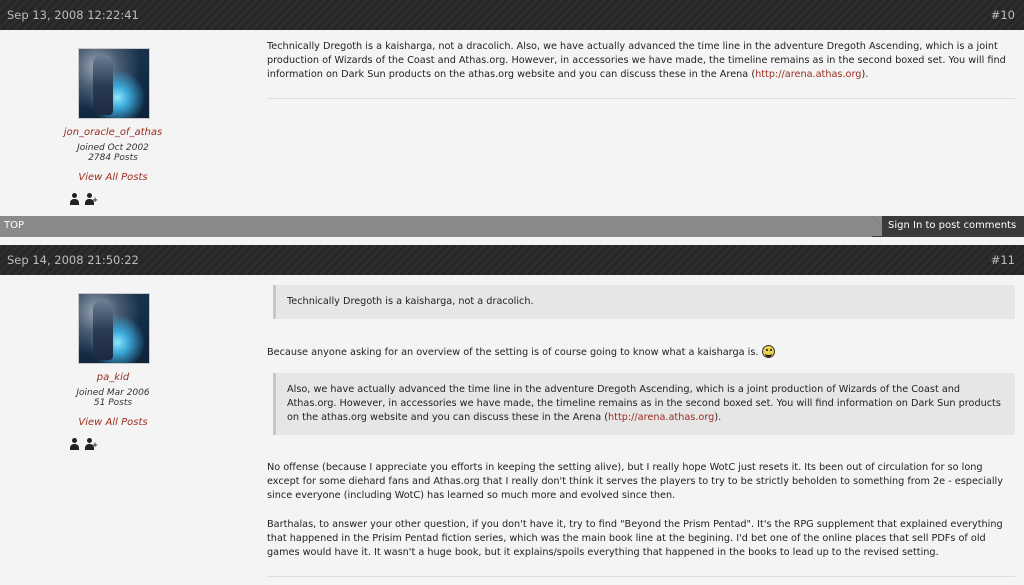 This screenshot has height=585, width=1024. What do you see at coordinates (73, 260) in the screenshot?
I see `post-date: Sep 14, 2008 21:50:22` at bounding box center [73, 260].